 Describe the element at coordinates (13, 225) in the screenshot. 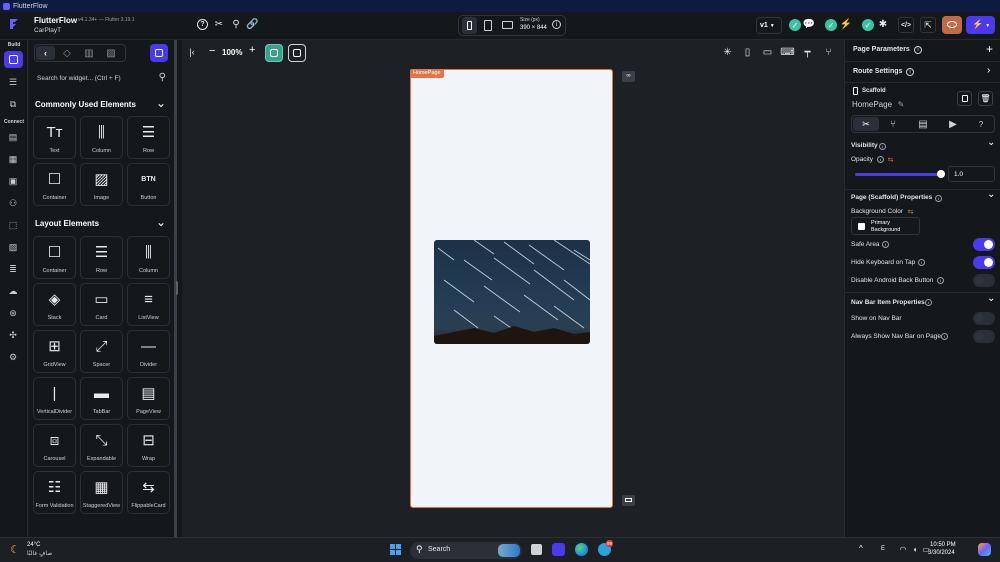

I see `custom-code-icon: ⬚` at that location.